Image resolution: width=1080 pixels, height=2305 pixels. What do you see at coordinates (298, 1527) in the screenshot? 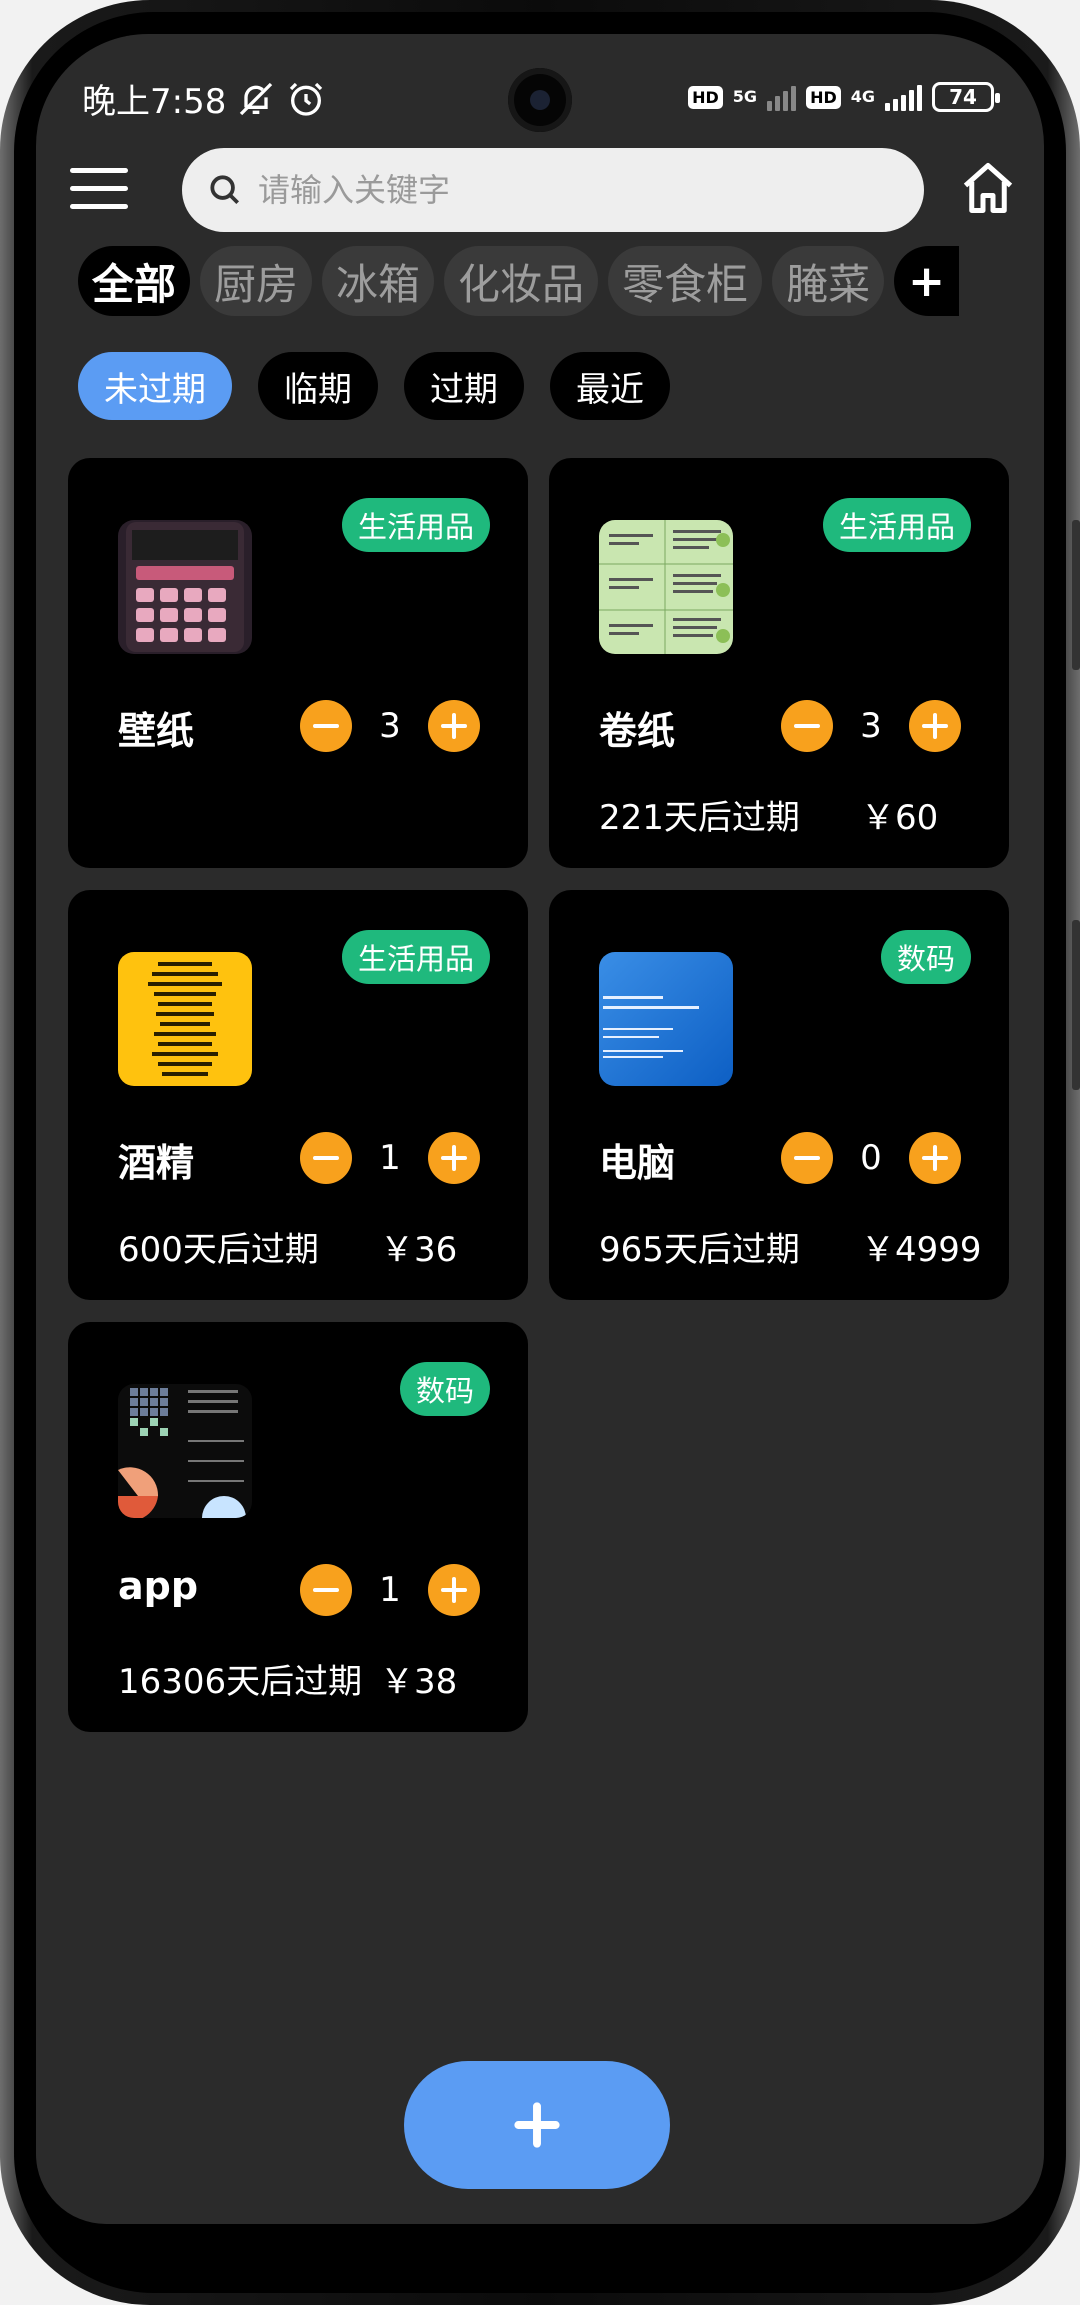
I see `item-card: 数码 app 1 16306天后过期 ￥38` at bounding box center [298, 1527].